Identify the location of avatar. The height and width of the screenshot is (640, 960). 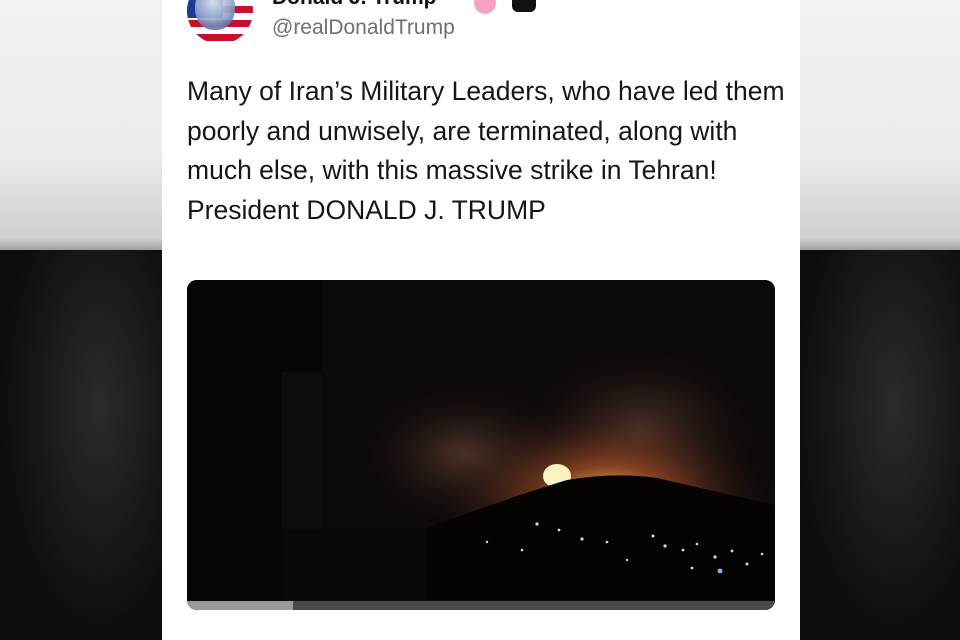
(220, 22).